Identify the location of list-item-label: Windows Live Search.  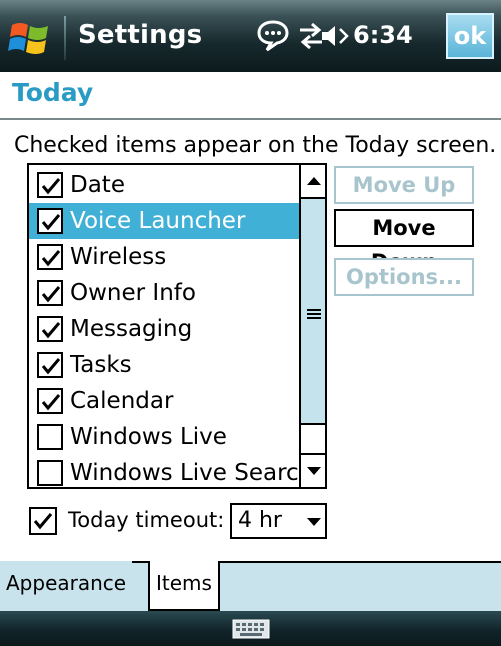
(184, 473).